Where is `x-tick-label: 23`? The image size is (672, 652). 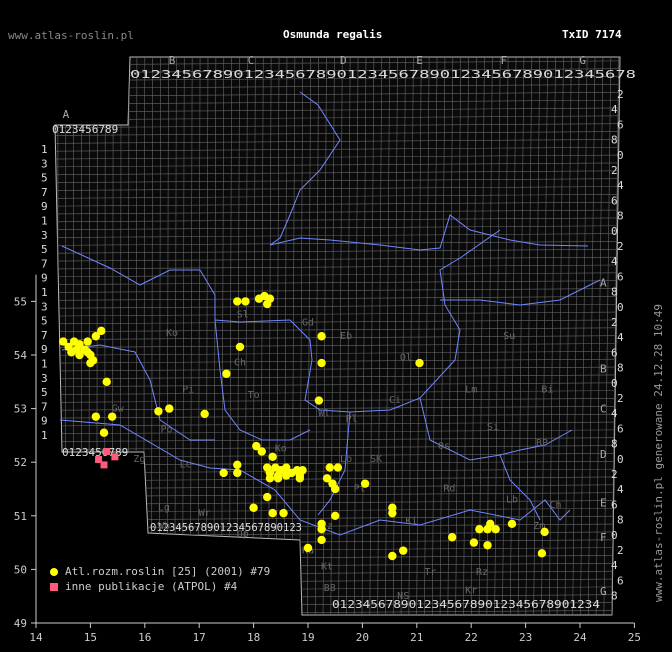
x-tick-label: 23 is located at coordinates (525, 637).